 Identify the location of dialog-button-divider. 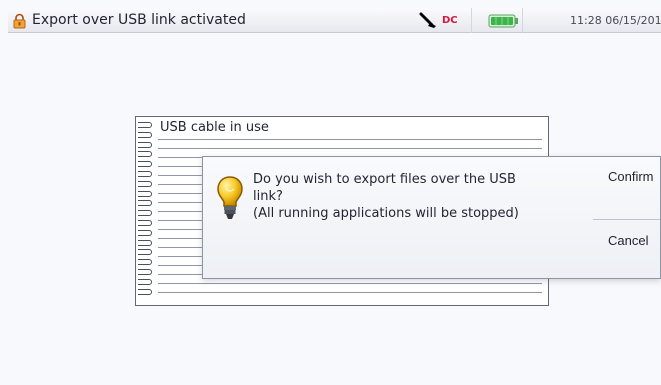
(626, 219).